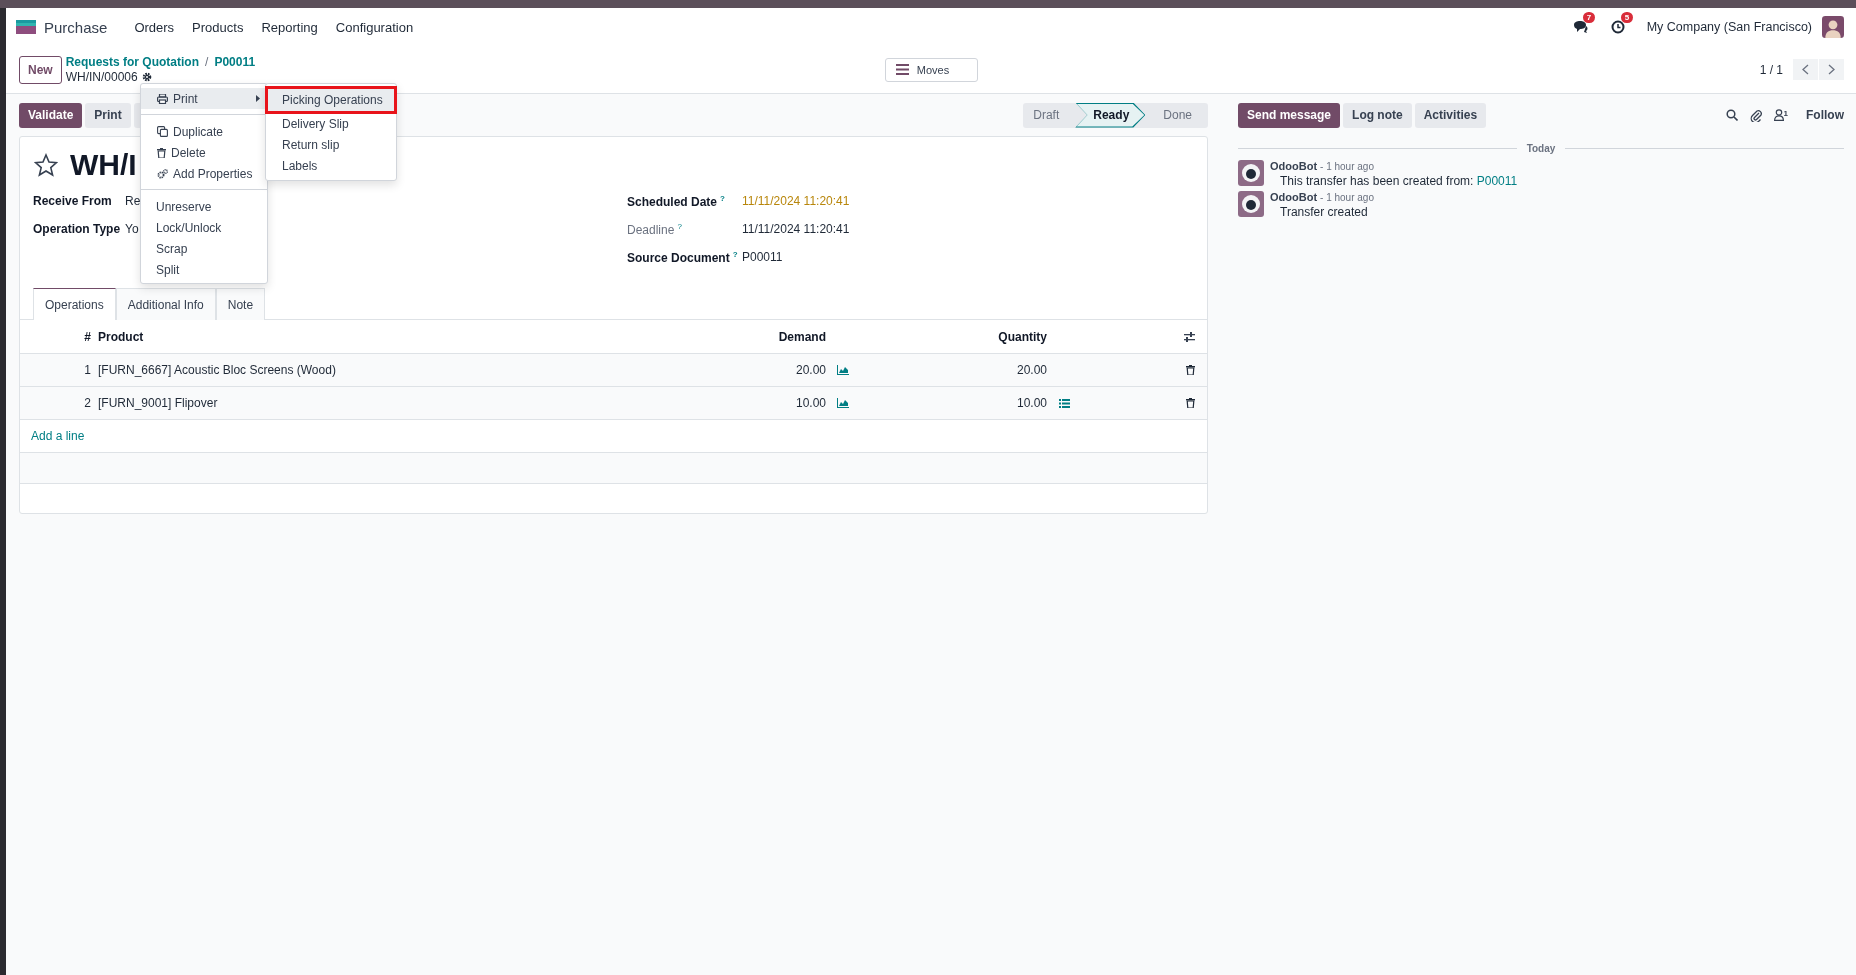 The width and height of the screenshot is (1856, 975). I want to click on search-icon, so click(1731, 115).